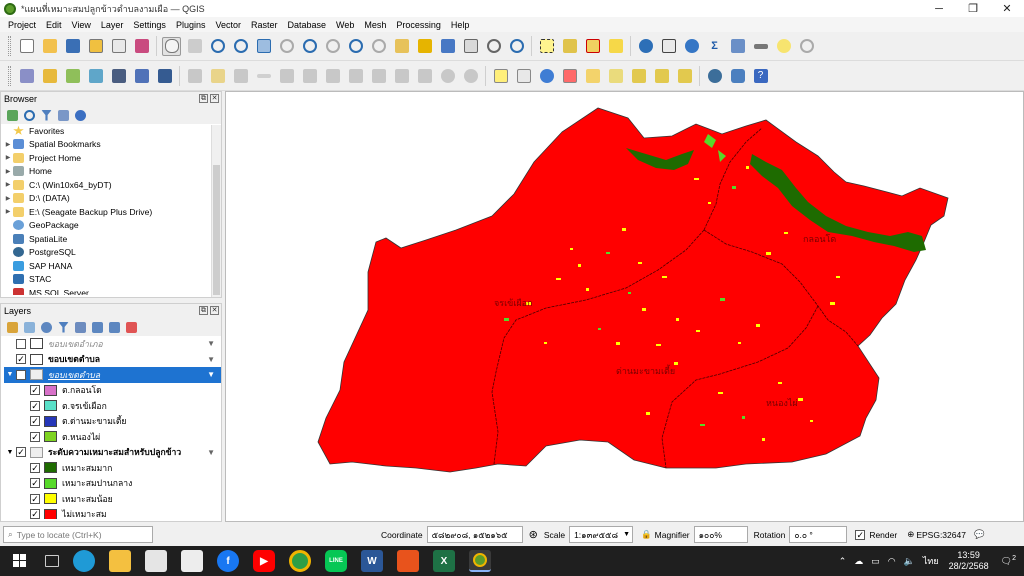  I want to click on browser-item: STAC, so click(112, 280).